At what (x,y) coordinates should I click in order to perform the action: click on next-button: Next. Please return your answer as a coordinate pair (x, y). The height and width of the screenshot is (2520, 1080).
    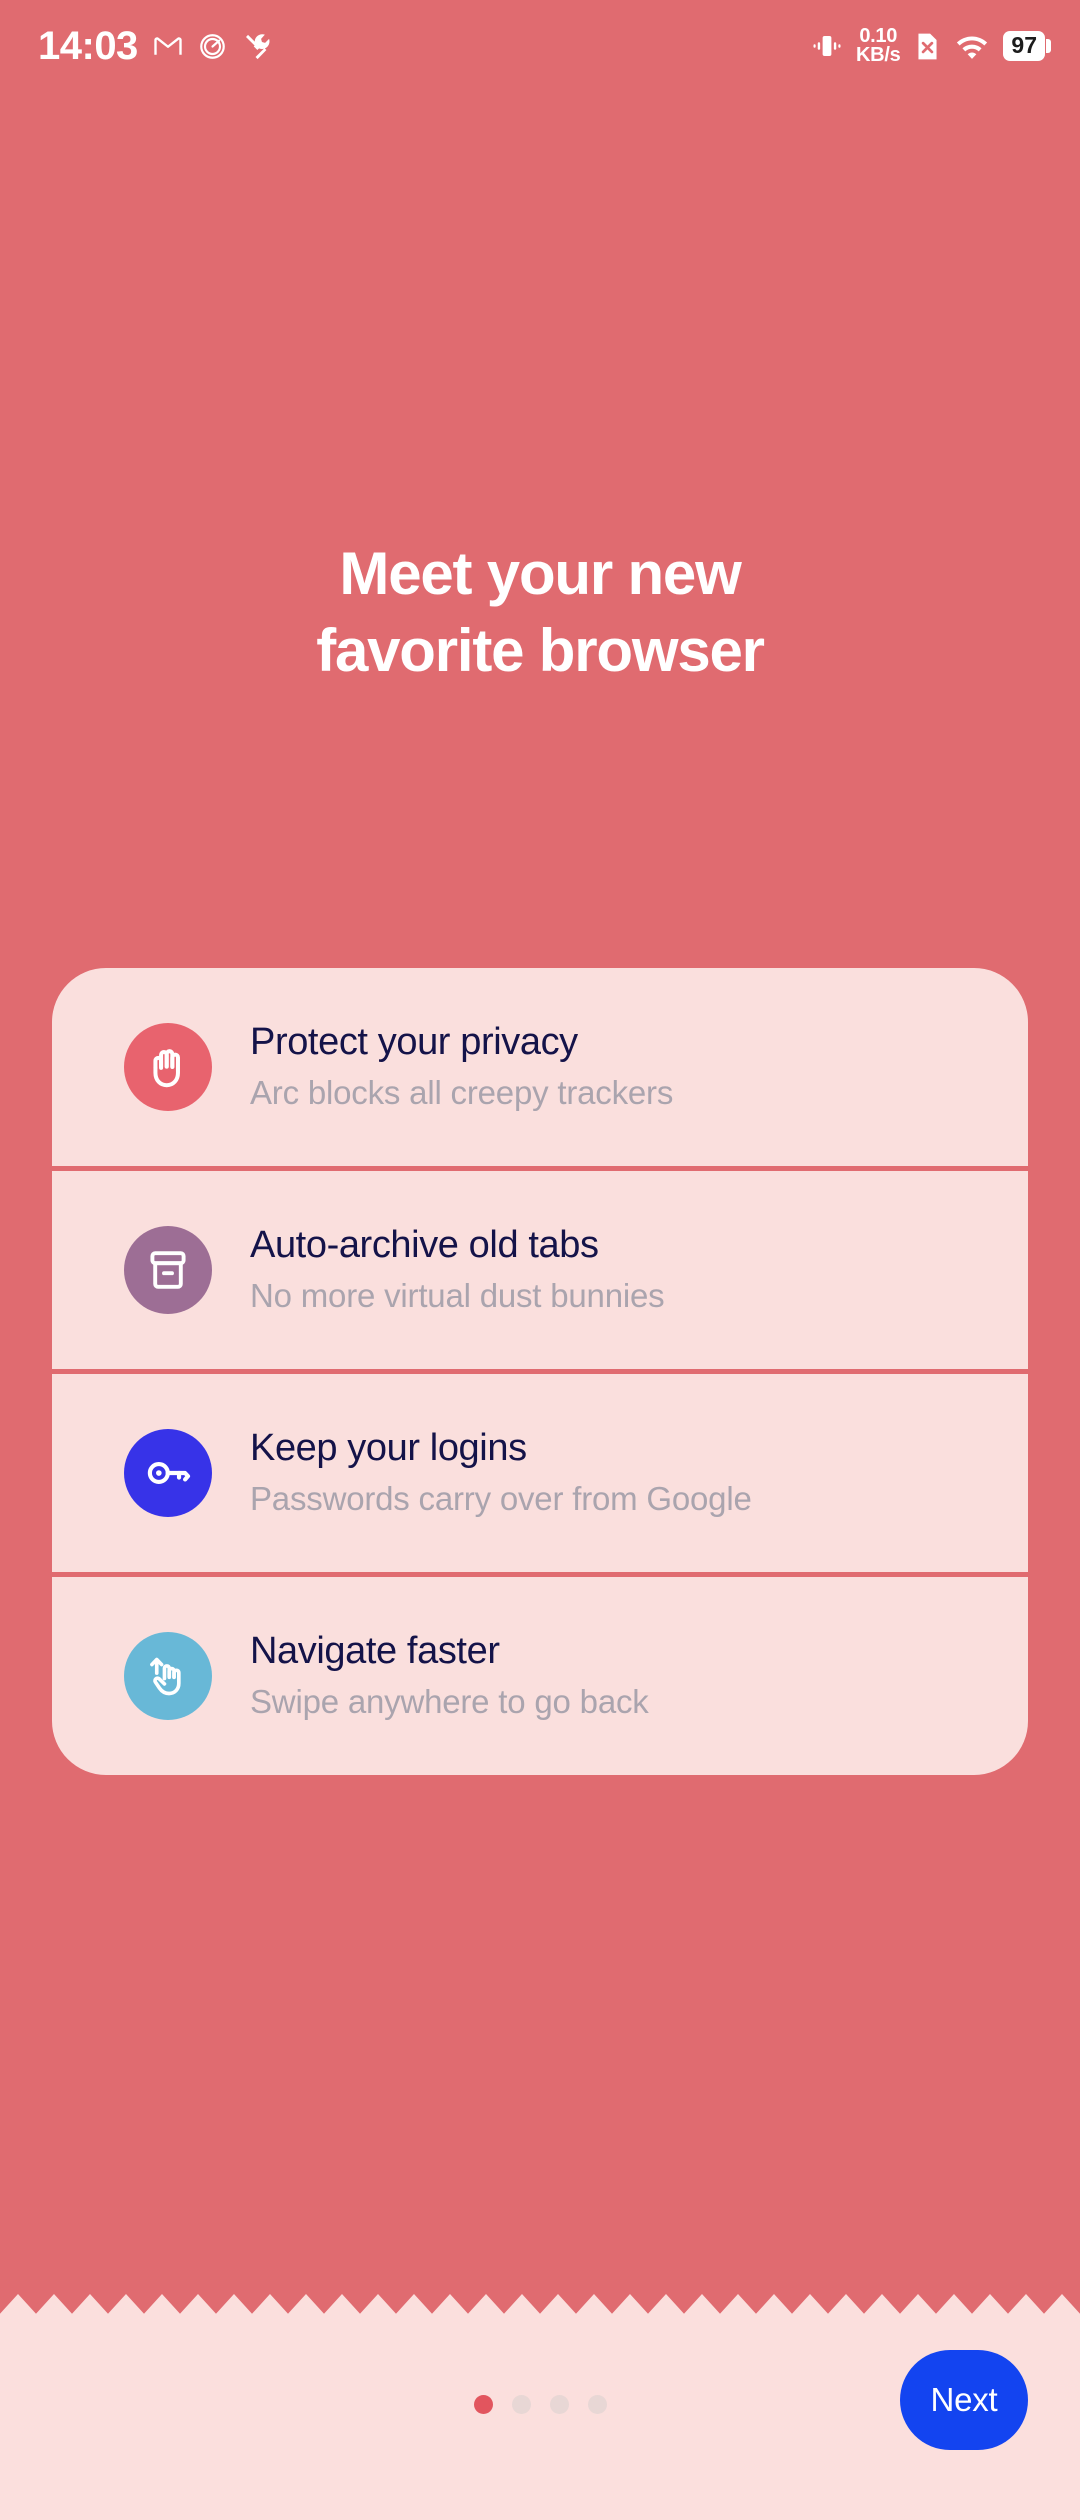
    Looking at the image, I should click on (964, 2400).